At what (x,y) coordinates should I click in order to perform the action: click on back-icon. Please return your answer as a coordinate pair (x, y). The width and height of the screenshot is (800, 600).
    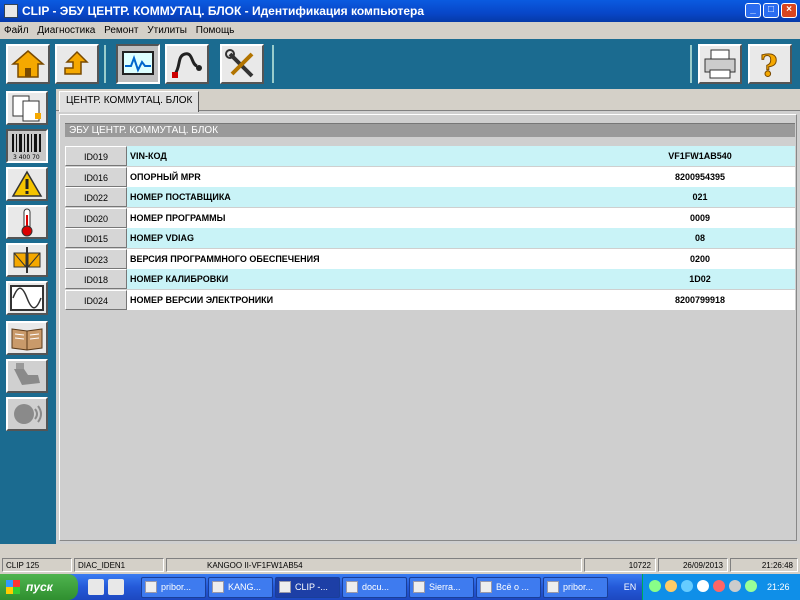
    Looking at the image, I should click on (76, 62).